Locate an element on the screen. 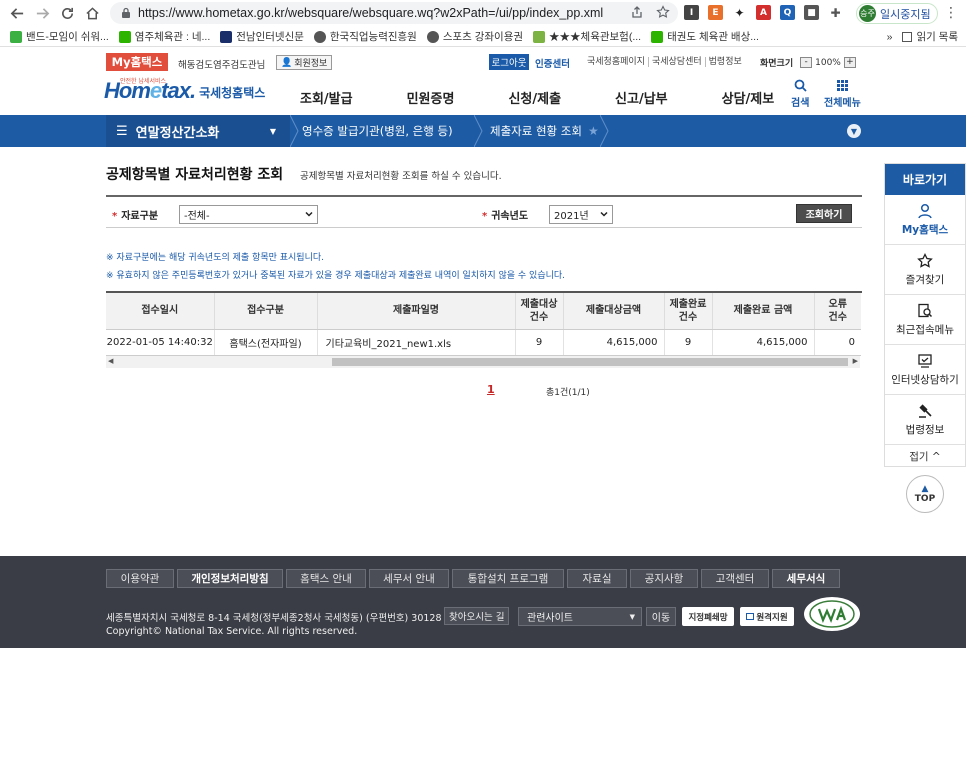 The image size is (966, 764). col-header: 접수구분 is located at coordinates (266, 311).